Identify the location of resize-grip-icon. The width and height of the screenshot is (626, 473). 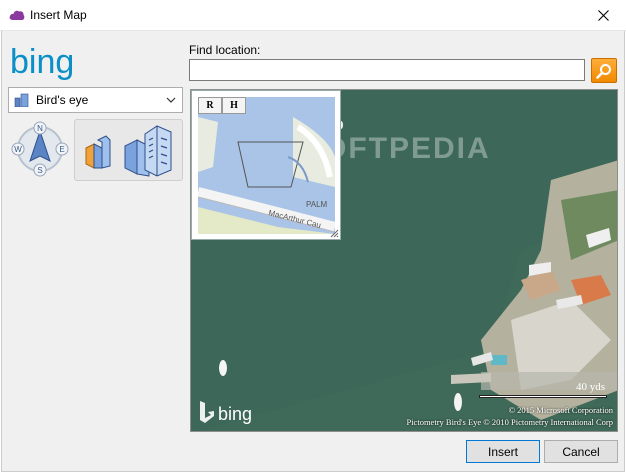
(334, 233).